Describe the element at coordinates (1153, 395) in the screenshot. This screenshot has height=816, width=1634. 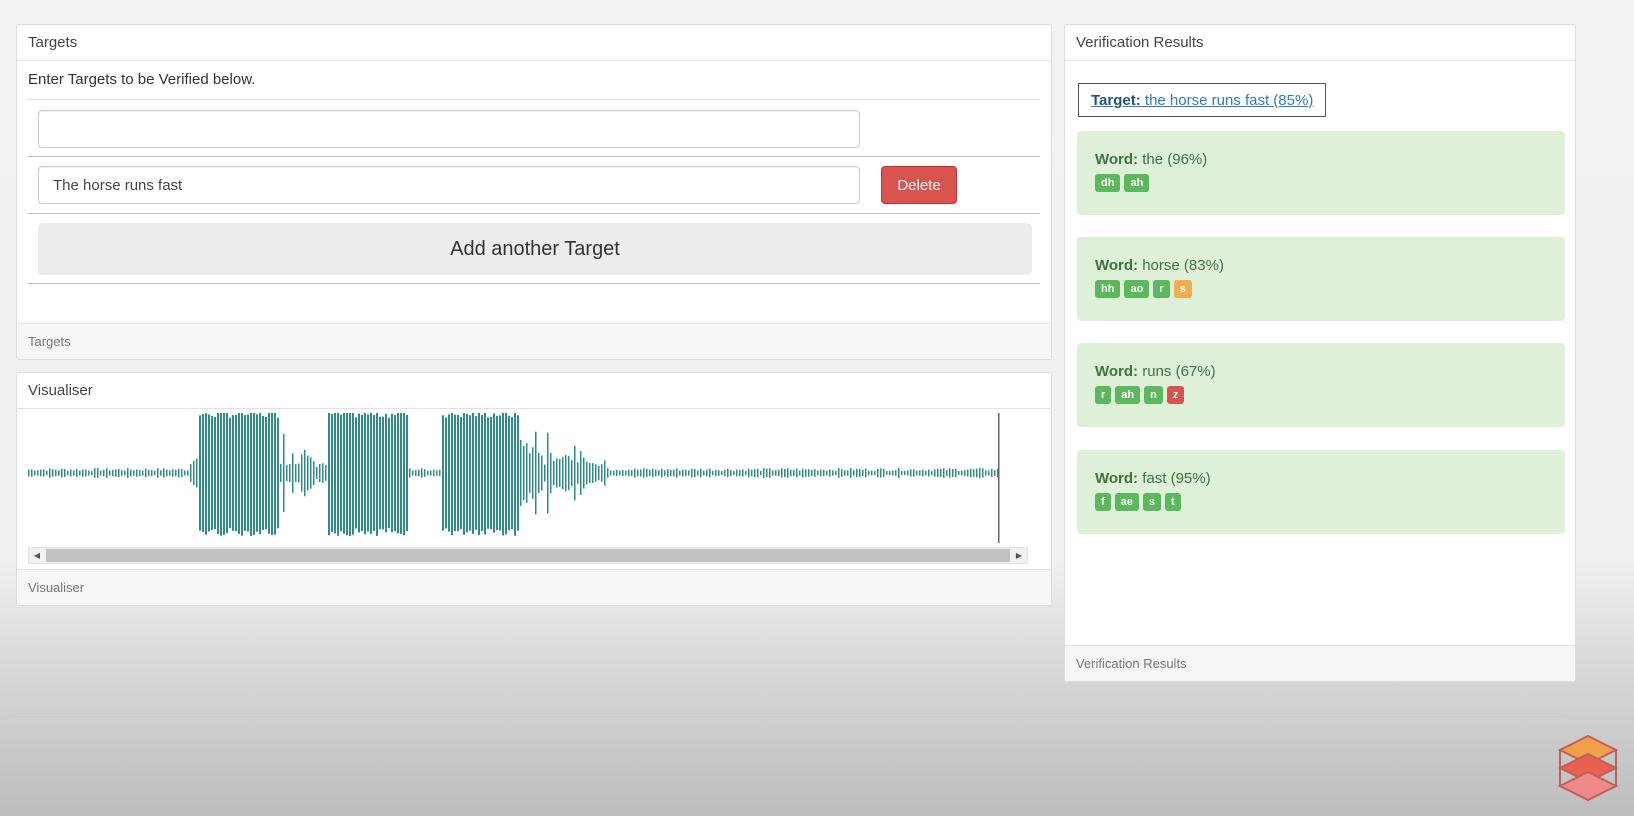
I see `phoneme-badge: n` at that location.